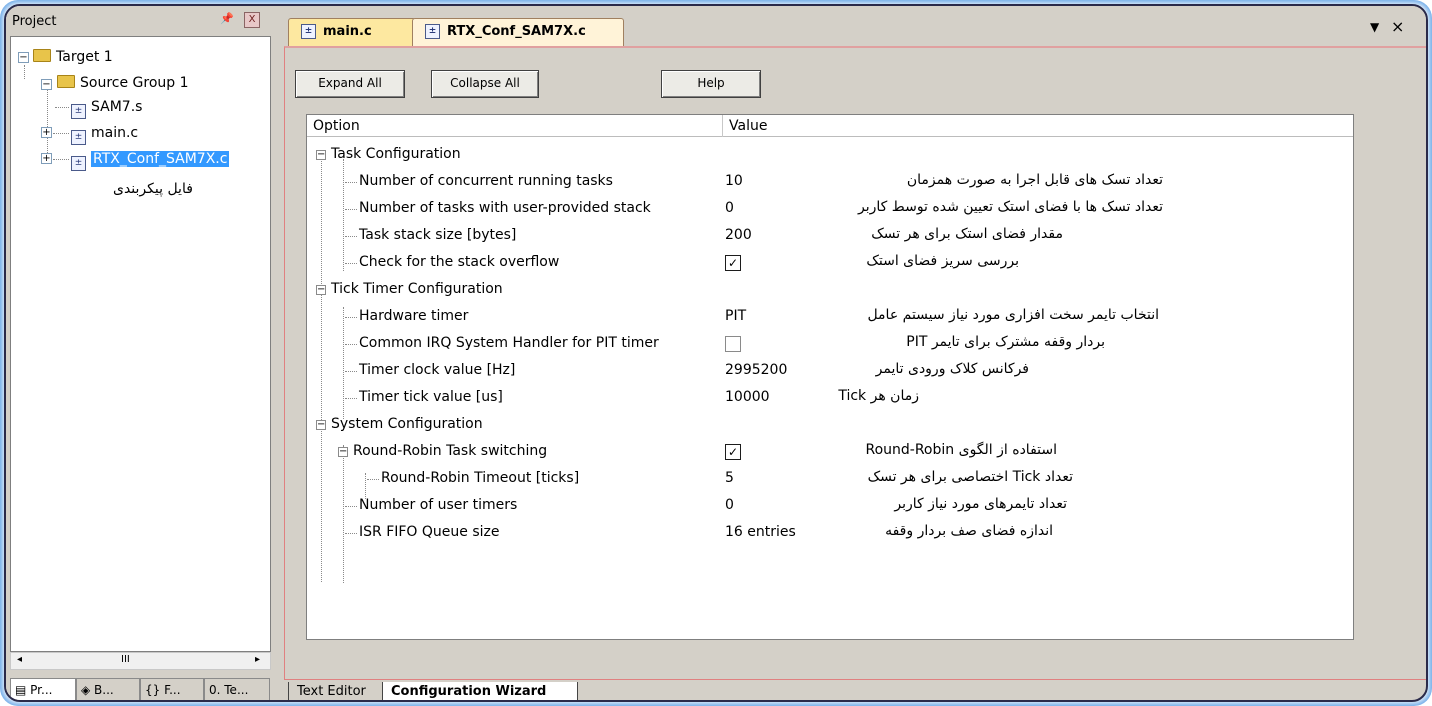 This screenshot has height=706, width=1432. Describe the element at coordinates (73, 57) in the screenshot. I see `tree-node-target: Target 1` at that location.